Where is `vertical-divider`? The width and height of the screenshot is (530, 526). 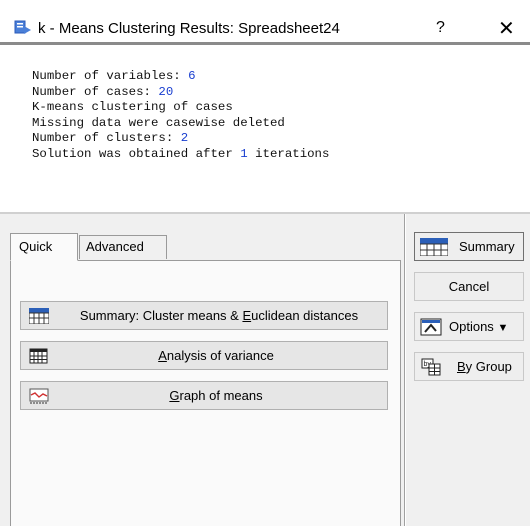 vertical-divider is located at coordinates (405, 370).